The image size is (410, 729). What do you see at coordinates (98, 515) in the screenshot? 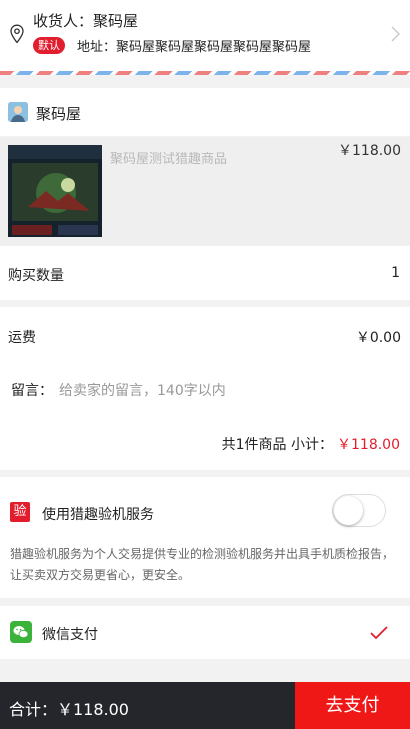
I see `inspection-title: 使用猎趣验机服务` at bounding box center [98, 515].